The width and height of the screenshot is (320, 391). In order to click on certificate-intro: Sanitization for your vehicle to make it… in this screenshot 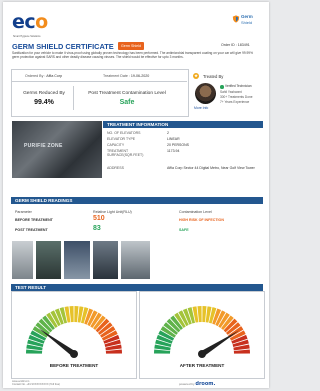, I will do `click(132, 55)`.